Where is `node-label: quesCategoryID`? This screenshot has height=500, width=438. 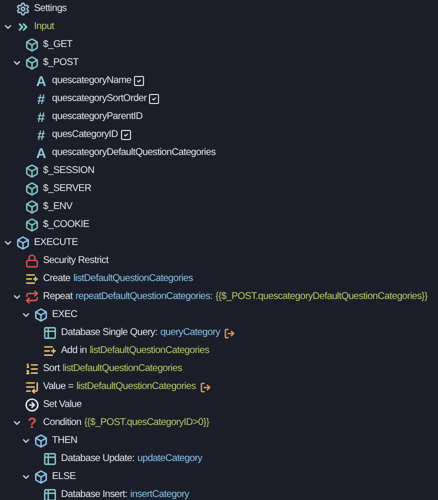
node-label: quesCategoryID is located at coordinates (85, 135).